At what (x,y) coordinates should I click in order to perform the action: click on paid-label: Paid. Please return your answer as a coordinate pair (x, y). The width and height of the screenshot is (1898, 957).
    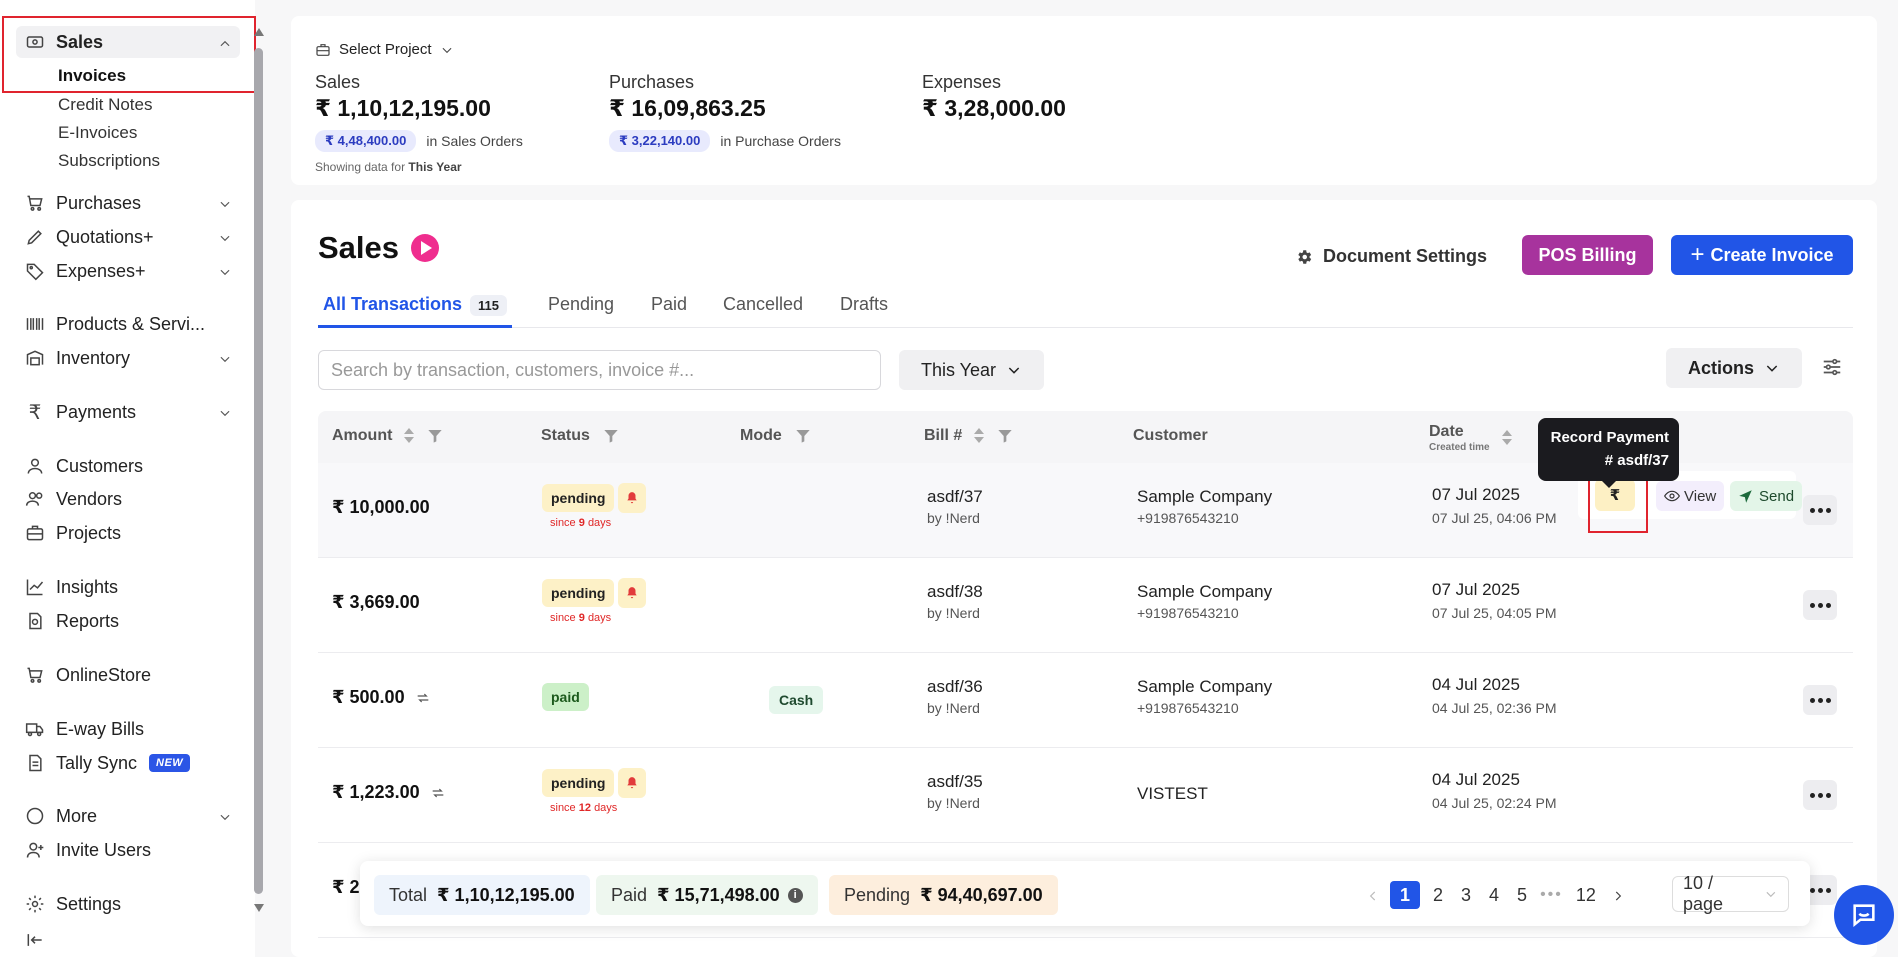
    Looking at the image, I should click on (629, 894).